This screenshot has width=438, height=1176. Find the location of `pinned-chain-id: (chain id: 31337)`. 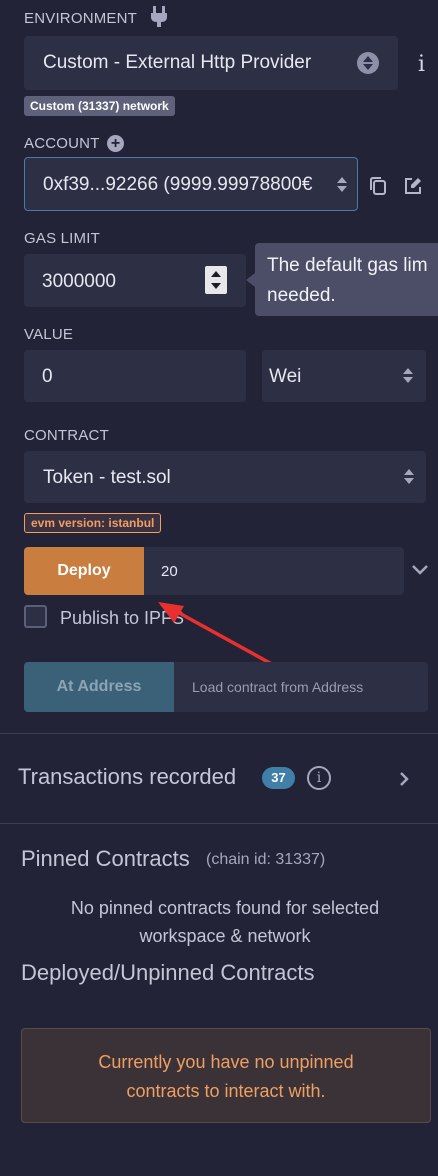

pinned-chain-id: (chain id: 31337) is located at coordinates (266, 859).